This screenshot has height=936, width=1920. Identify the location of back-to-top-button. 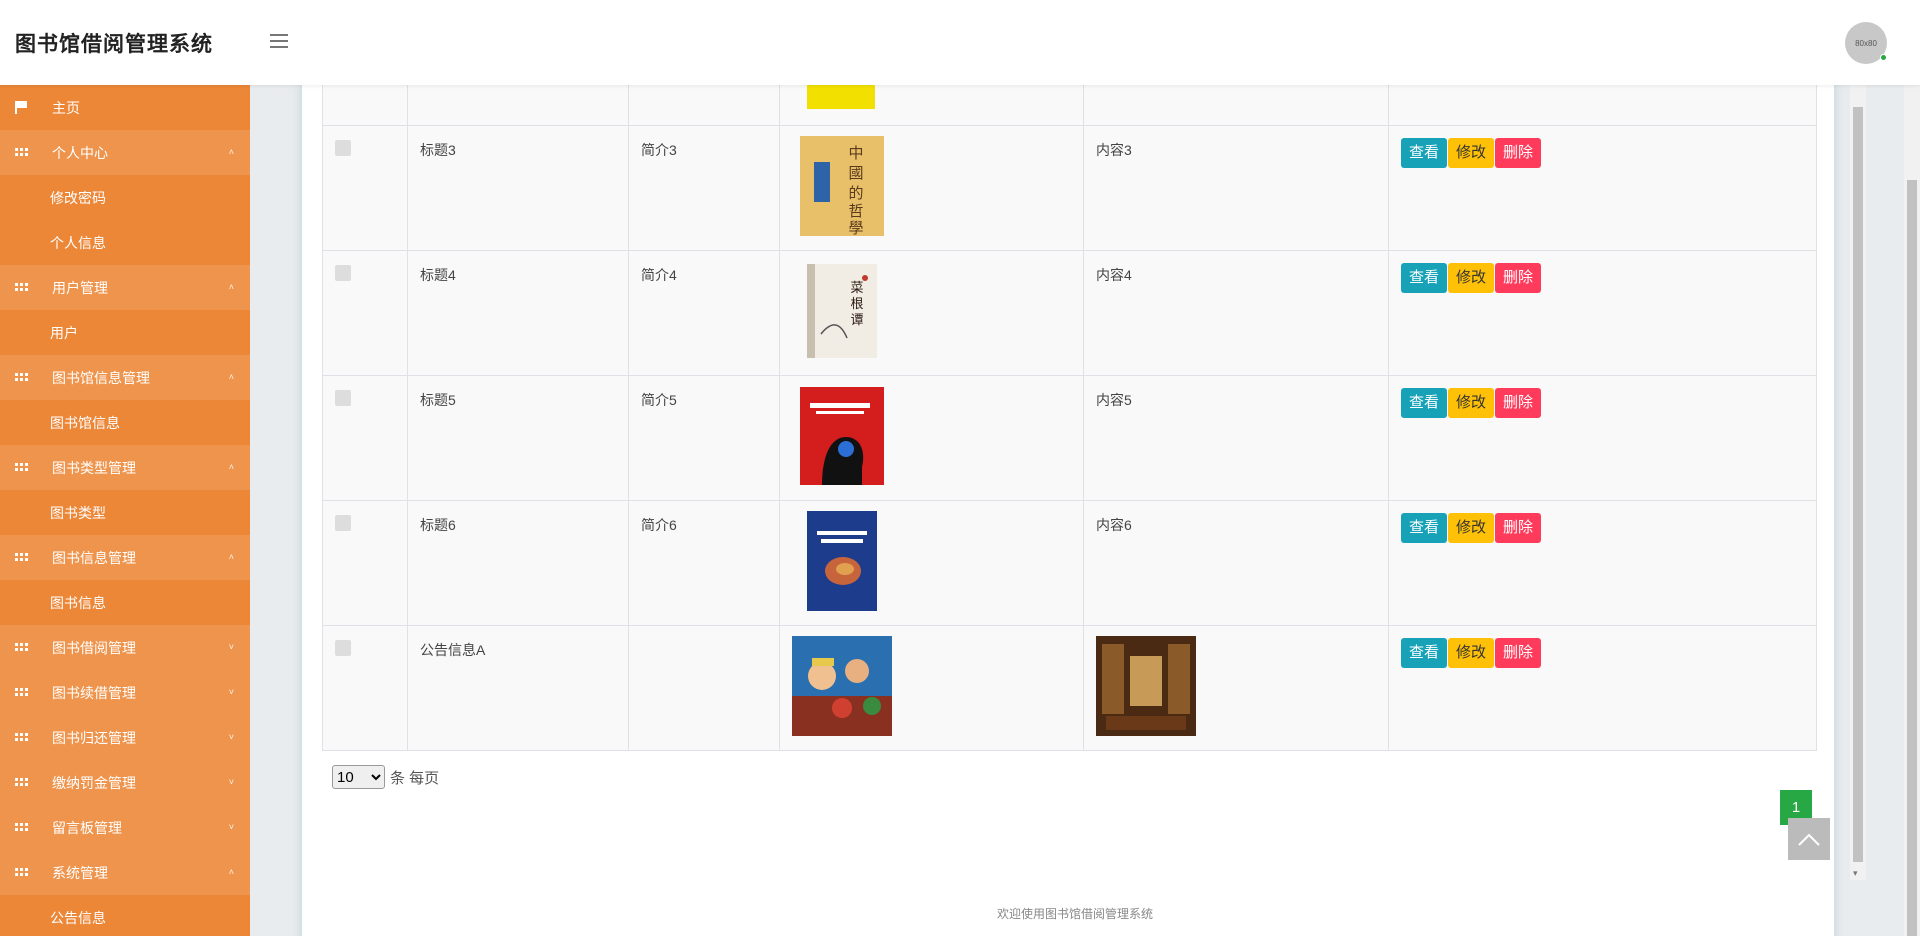
(1809, 839).